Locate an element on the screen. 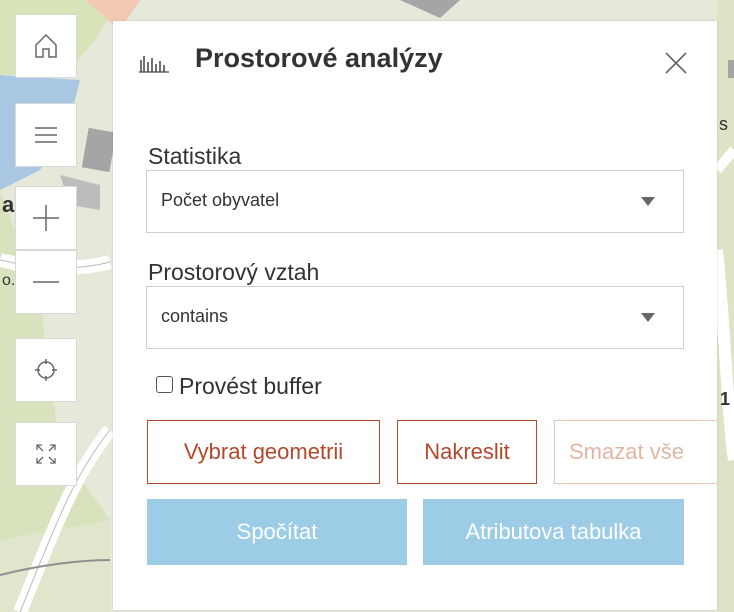  map-label-a: a is located at coordinates (8, 204).